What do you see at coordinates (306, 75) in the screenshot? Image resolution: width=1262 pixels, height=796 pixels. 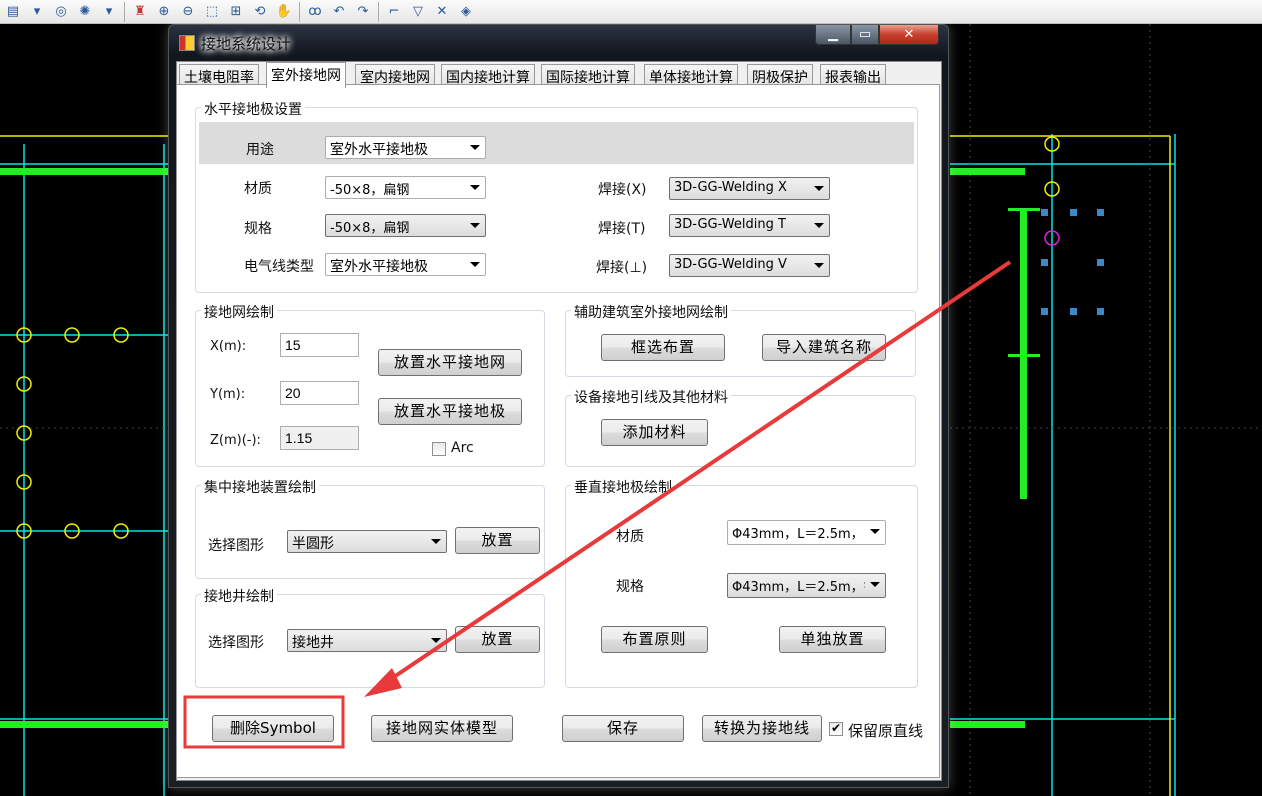 I see `tab-outdoor-grid: 室外接地网` at bounding box center [306, 75].